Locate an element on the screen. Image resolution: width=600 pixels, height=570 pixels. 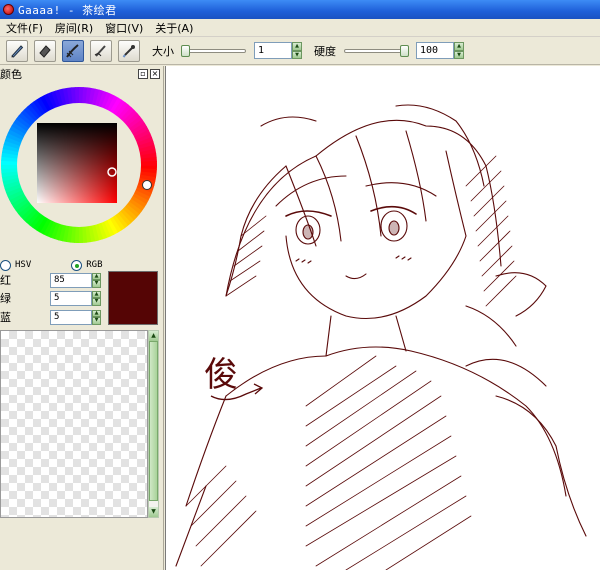
red-value: 85 is located at coordinates (71, 280).